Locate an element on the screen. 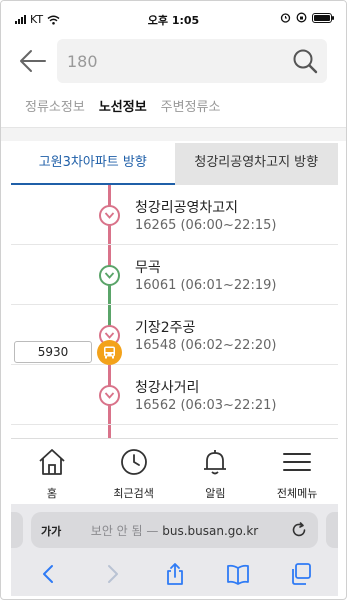 The image size is (347, 600). back-icon is located at coordinates (49, 574).